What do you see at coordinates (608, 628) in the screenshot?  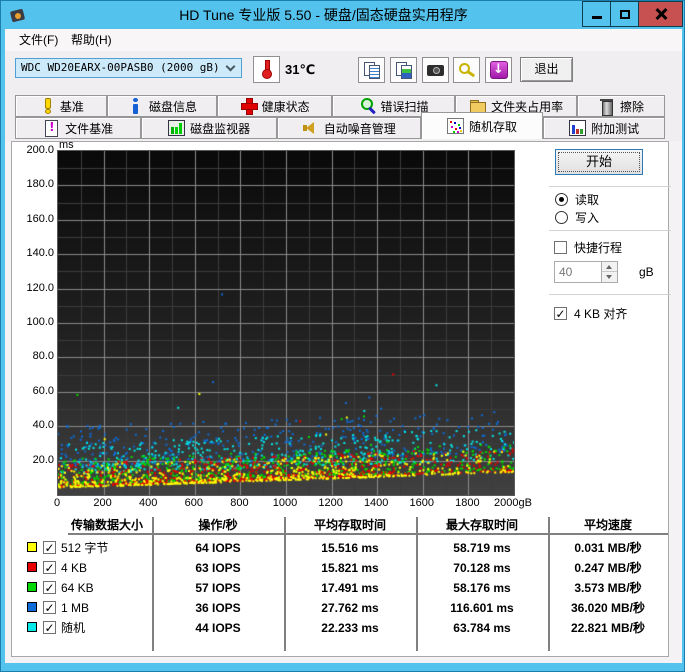 I see `table-cell-speed: 22.821 MB/秒` at bounding box center [608, 628].